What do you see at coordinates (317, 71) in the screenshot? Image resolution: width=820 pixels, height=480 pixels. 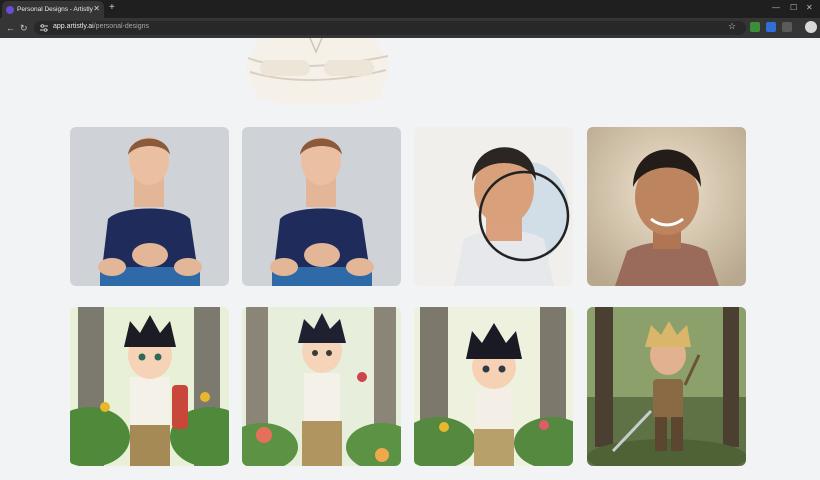 I see `featured-image` at bounding box center [317, 71].